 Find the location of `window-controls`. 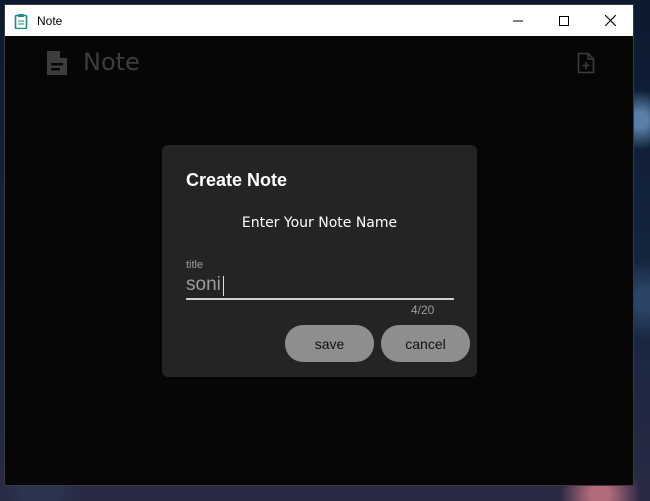

window-controls is located at coordinates (564, 20).